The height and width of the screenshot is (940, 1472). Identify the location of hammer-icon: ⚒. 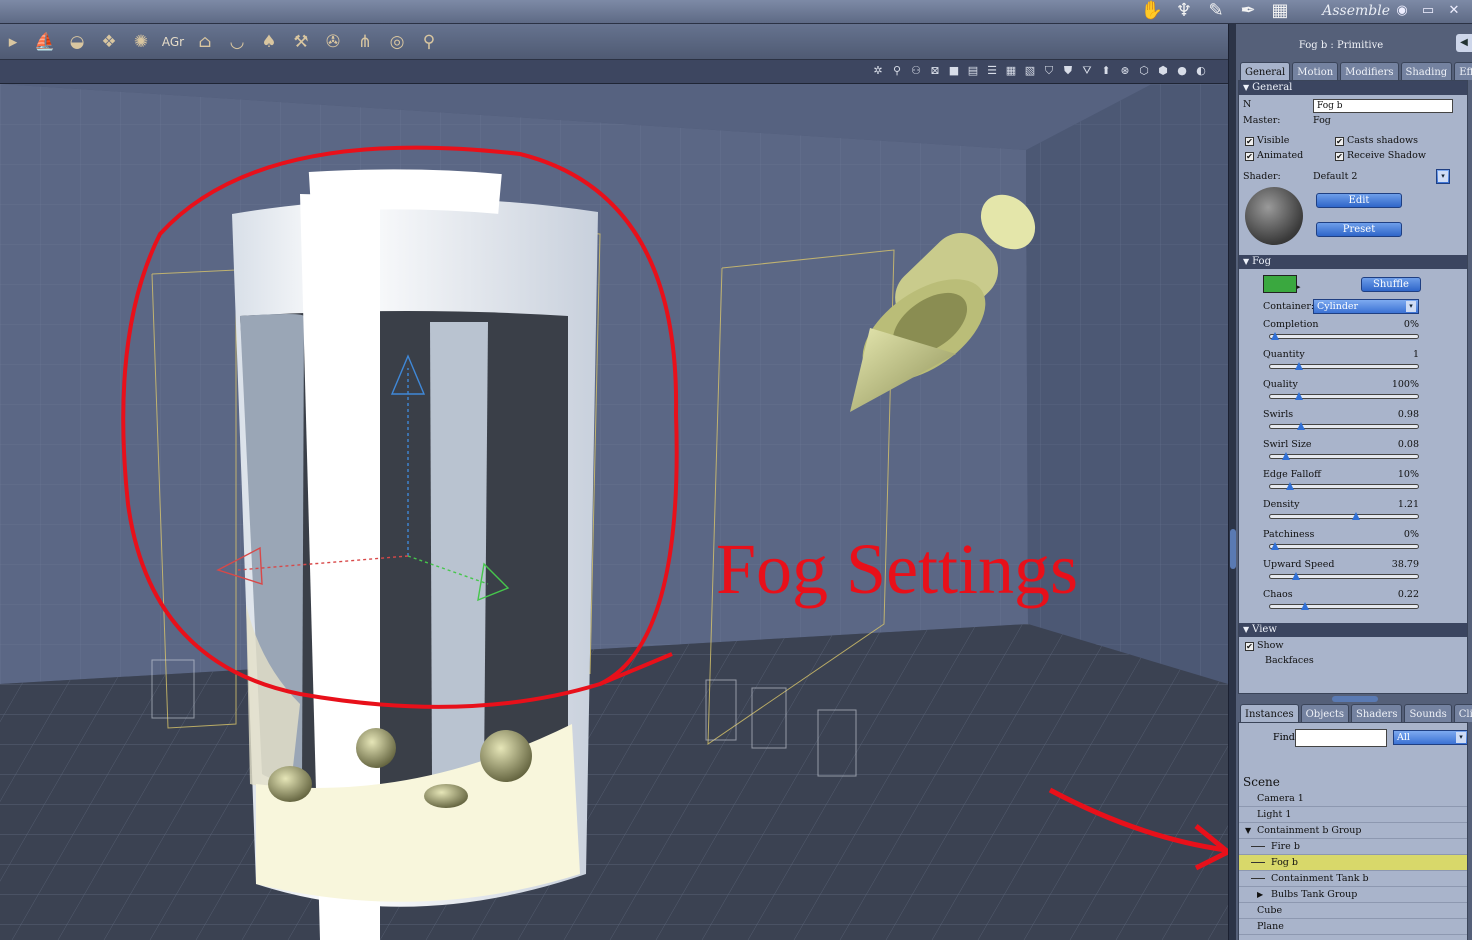
(301, 42).